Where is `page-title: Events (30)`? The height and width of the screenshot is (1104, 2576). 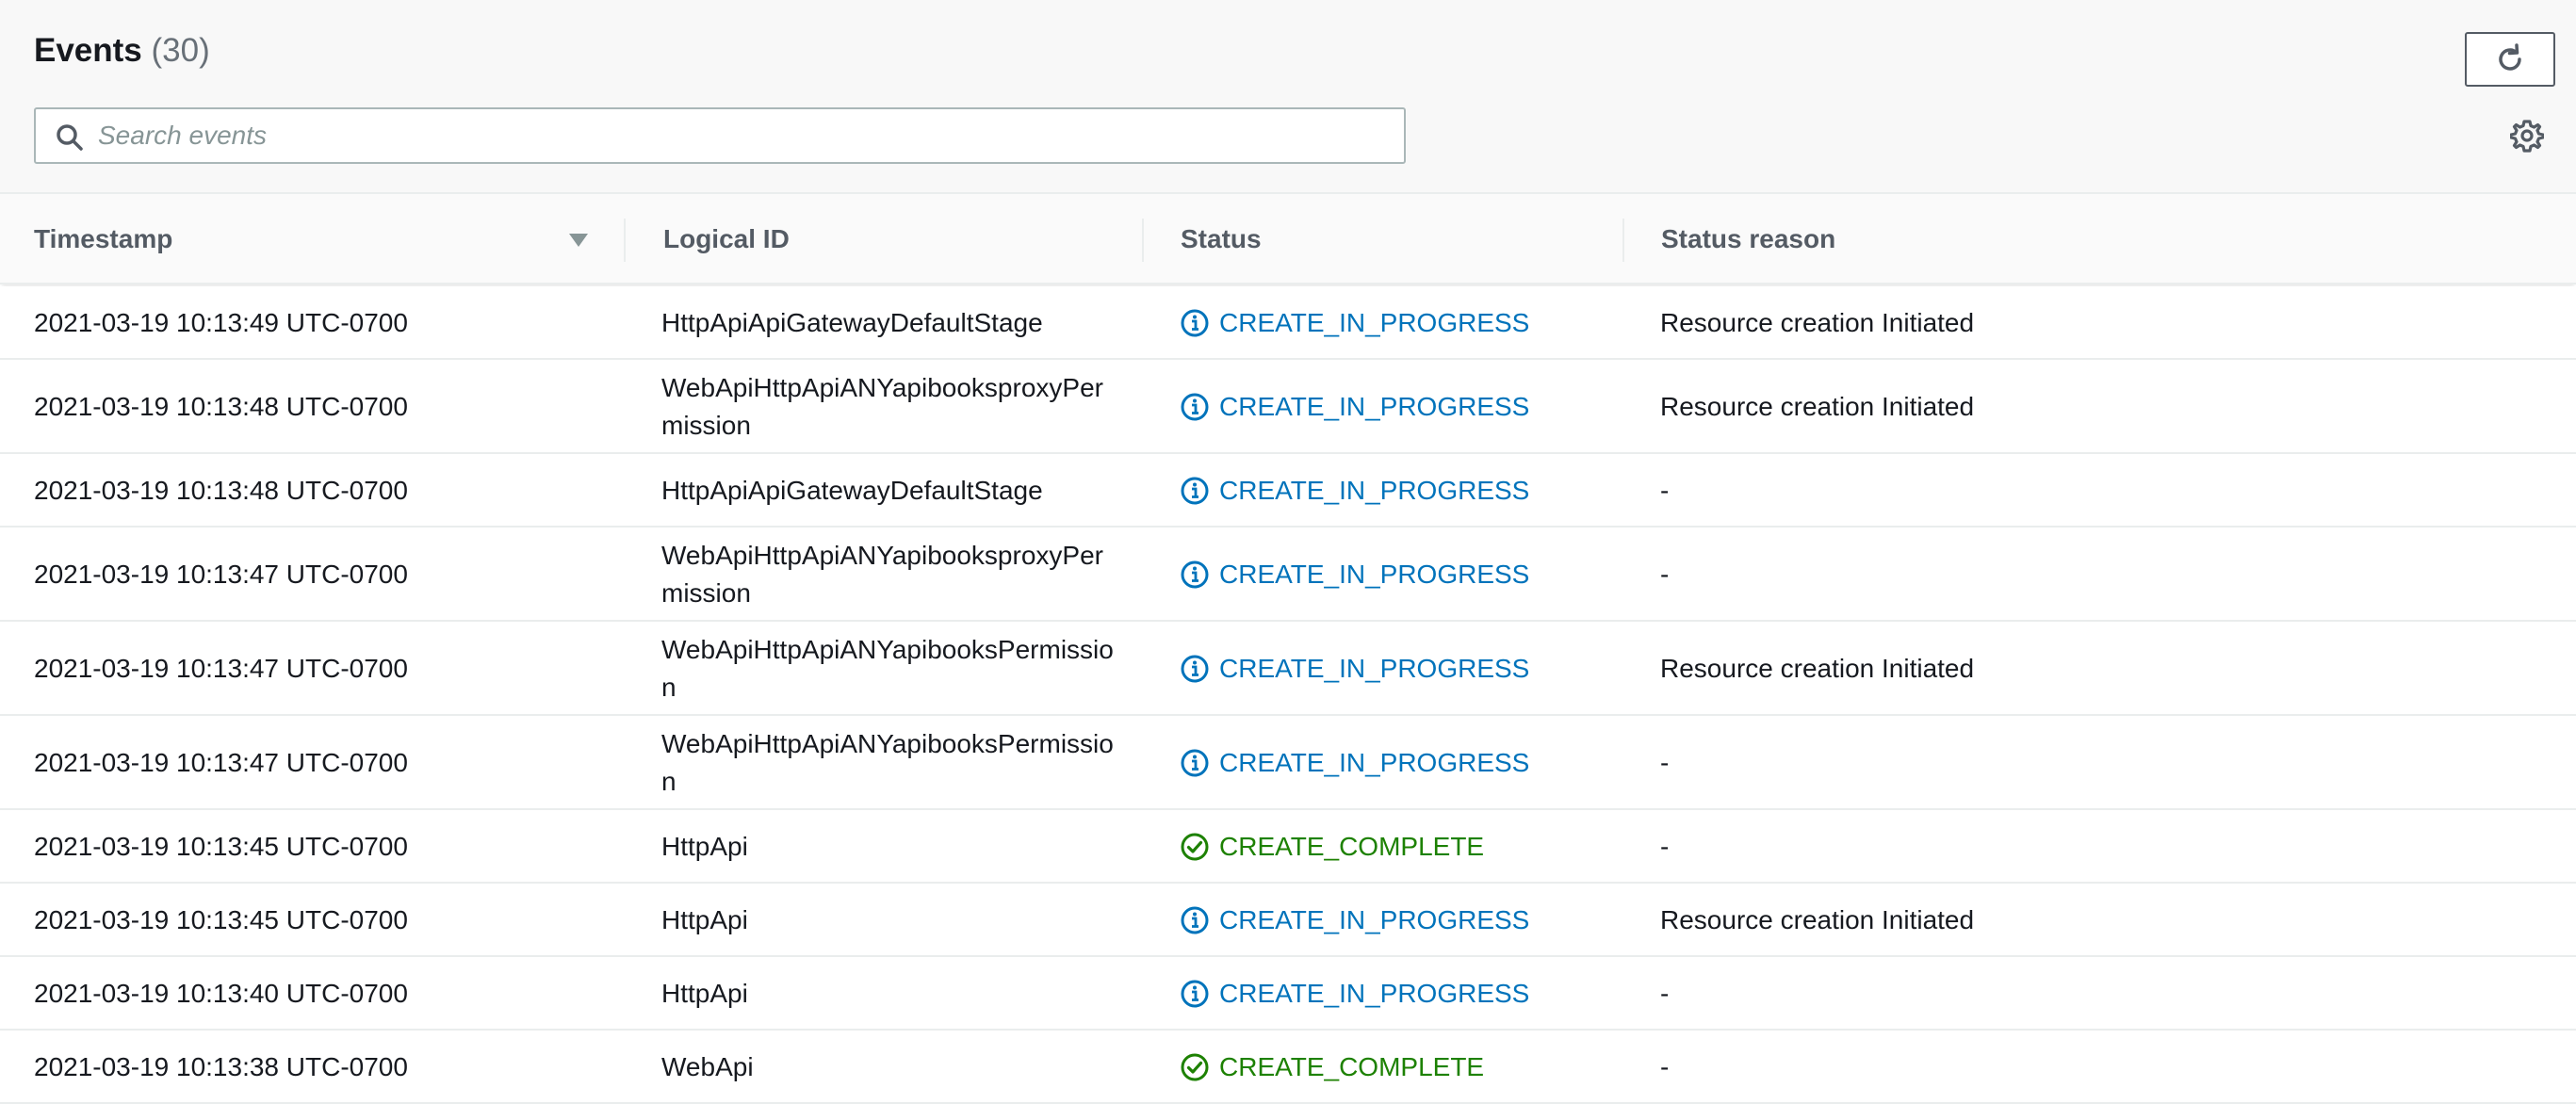 page-title: Events (30) is located at coordinates (122, 51).